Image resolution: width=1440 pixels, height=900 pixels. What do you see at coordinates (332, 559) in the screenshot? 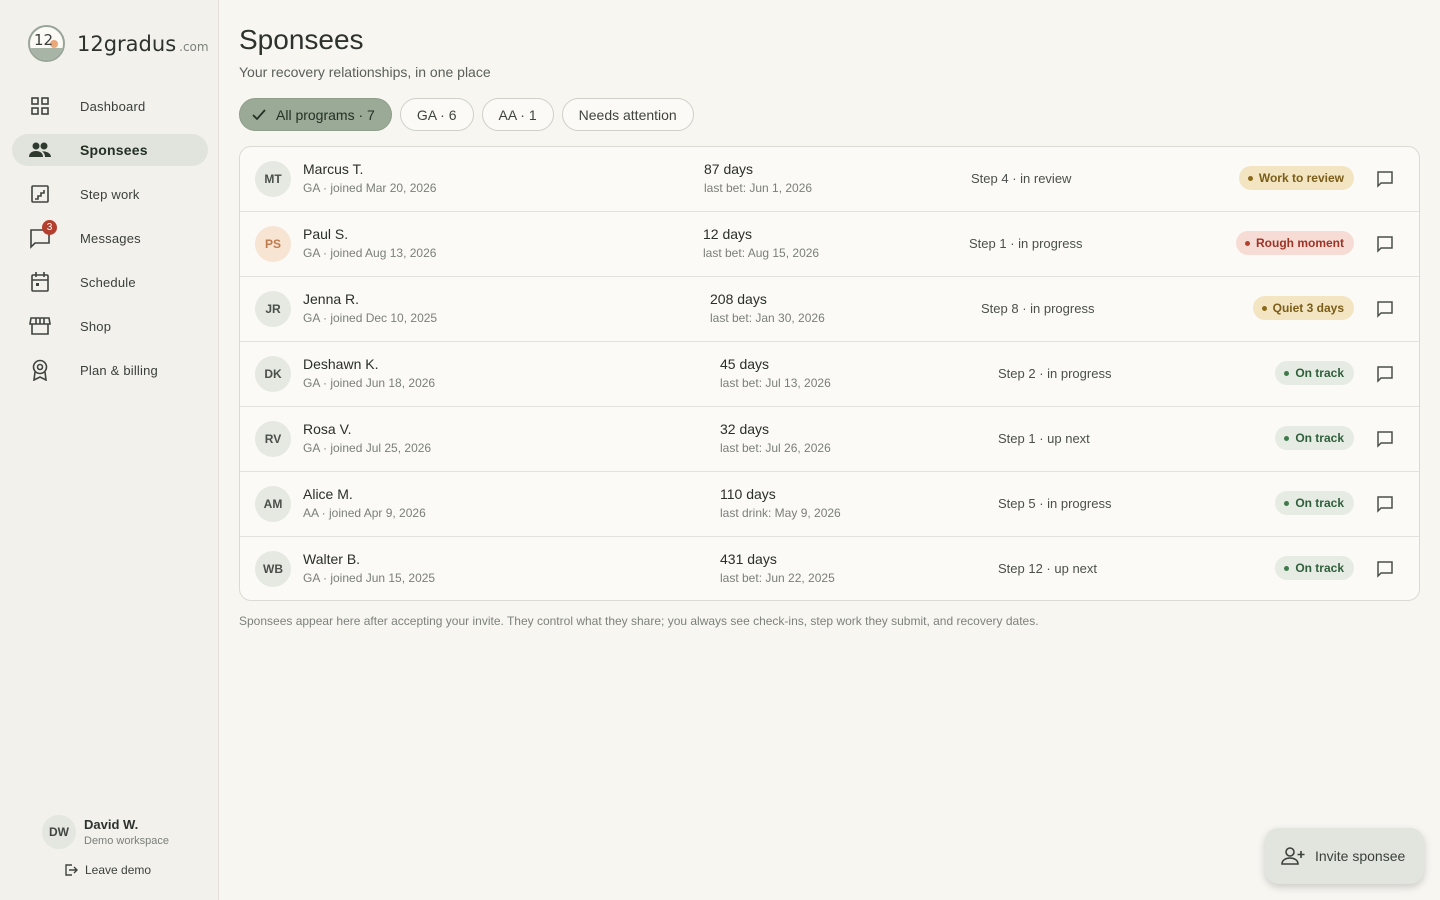
I see `sponsee-name: Walter B.` at bounding box center [332, 559].